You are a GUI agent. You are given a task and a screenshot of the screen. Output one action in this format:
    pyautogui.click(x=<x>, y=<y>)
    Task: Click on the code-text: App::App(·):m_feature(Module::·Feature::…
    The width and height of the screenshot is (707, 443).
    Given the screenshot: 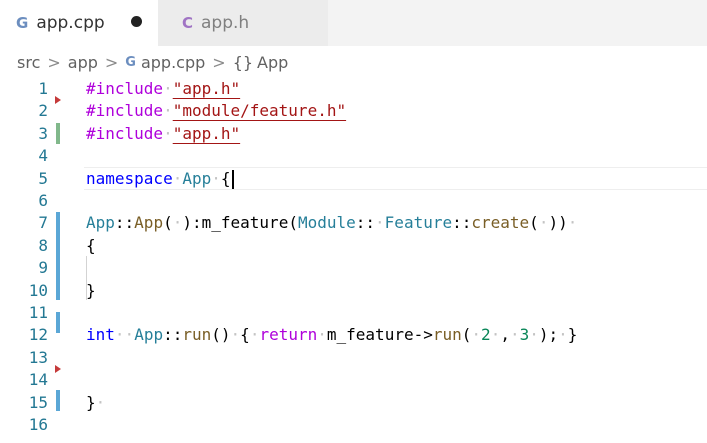 What is the action you would take?
    pyautogui.click(x=332, y=223)
    